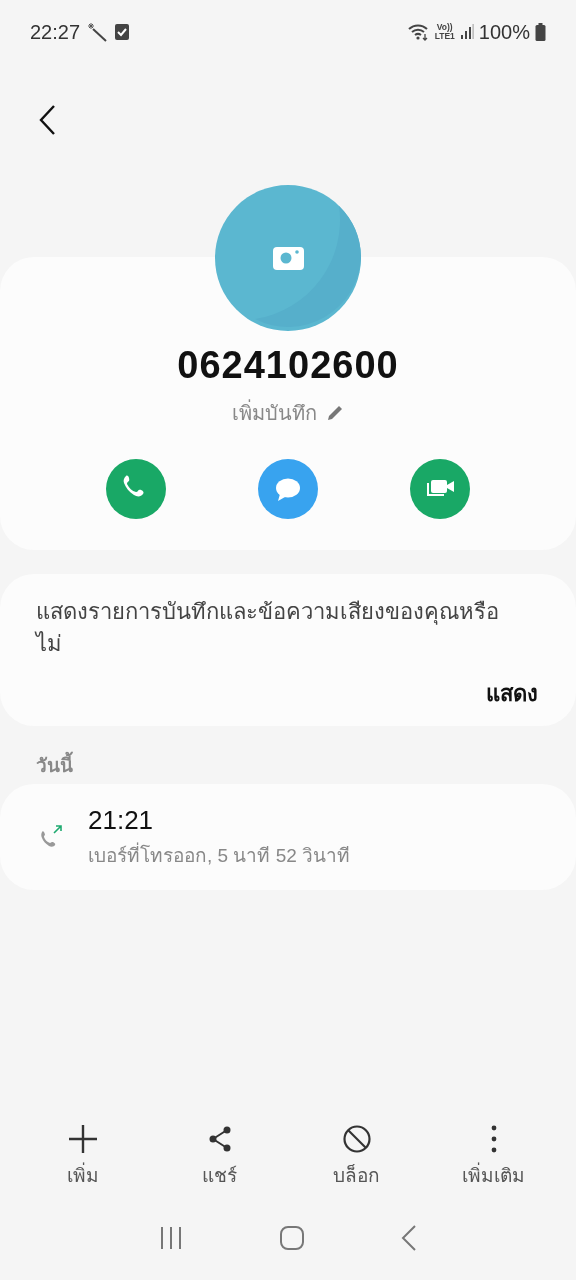 The width and height of the screenshot is (576, 1280). What do you see at coordinates (268, 628) in the screenshot?
I see `prompt-text: แสดงรายการบันทึกและข้อความเสียงของคุณหรือไม่` at bounding box center [268, 628].